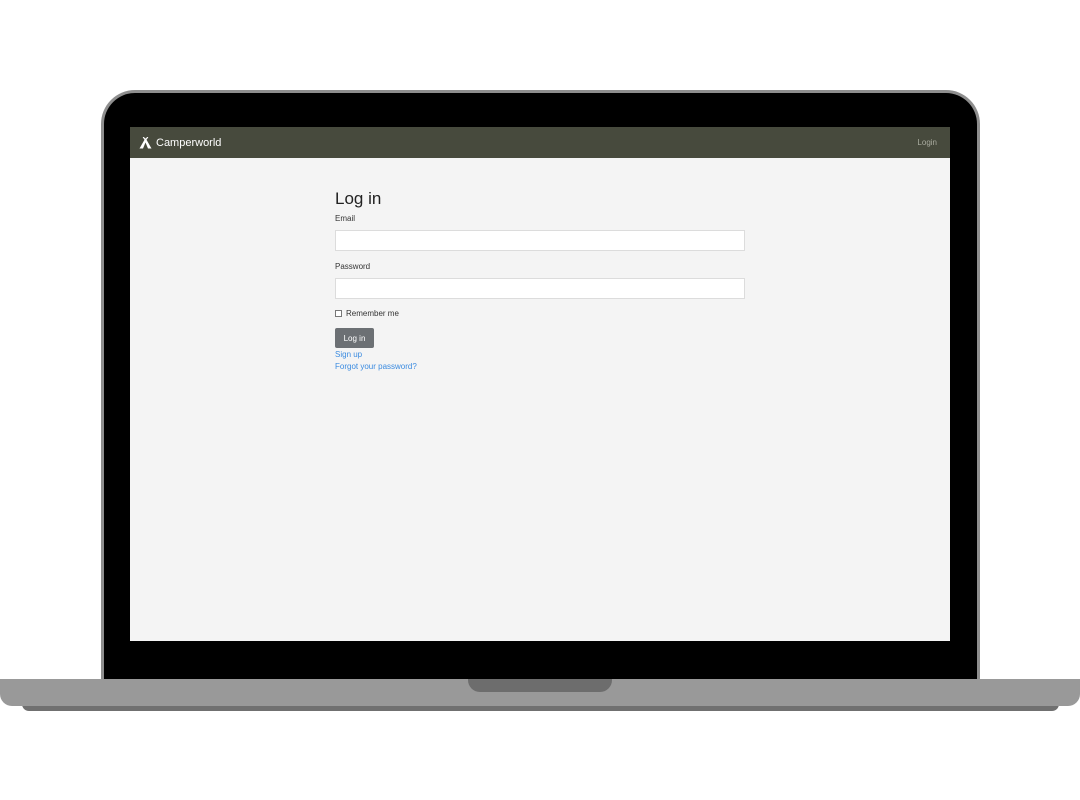 The width and height of the screenshot is (1080, 800). What do you see at coordinates (540, 142) in the screenshot?
I see `navbar: Camperworld Login` at bounding box center [540, 142].